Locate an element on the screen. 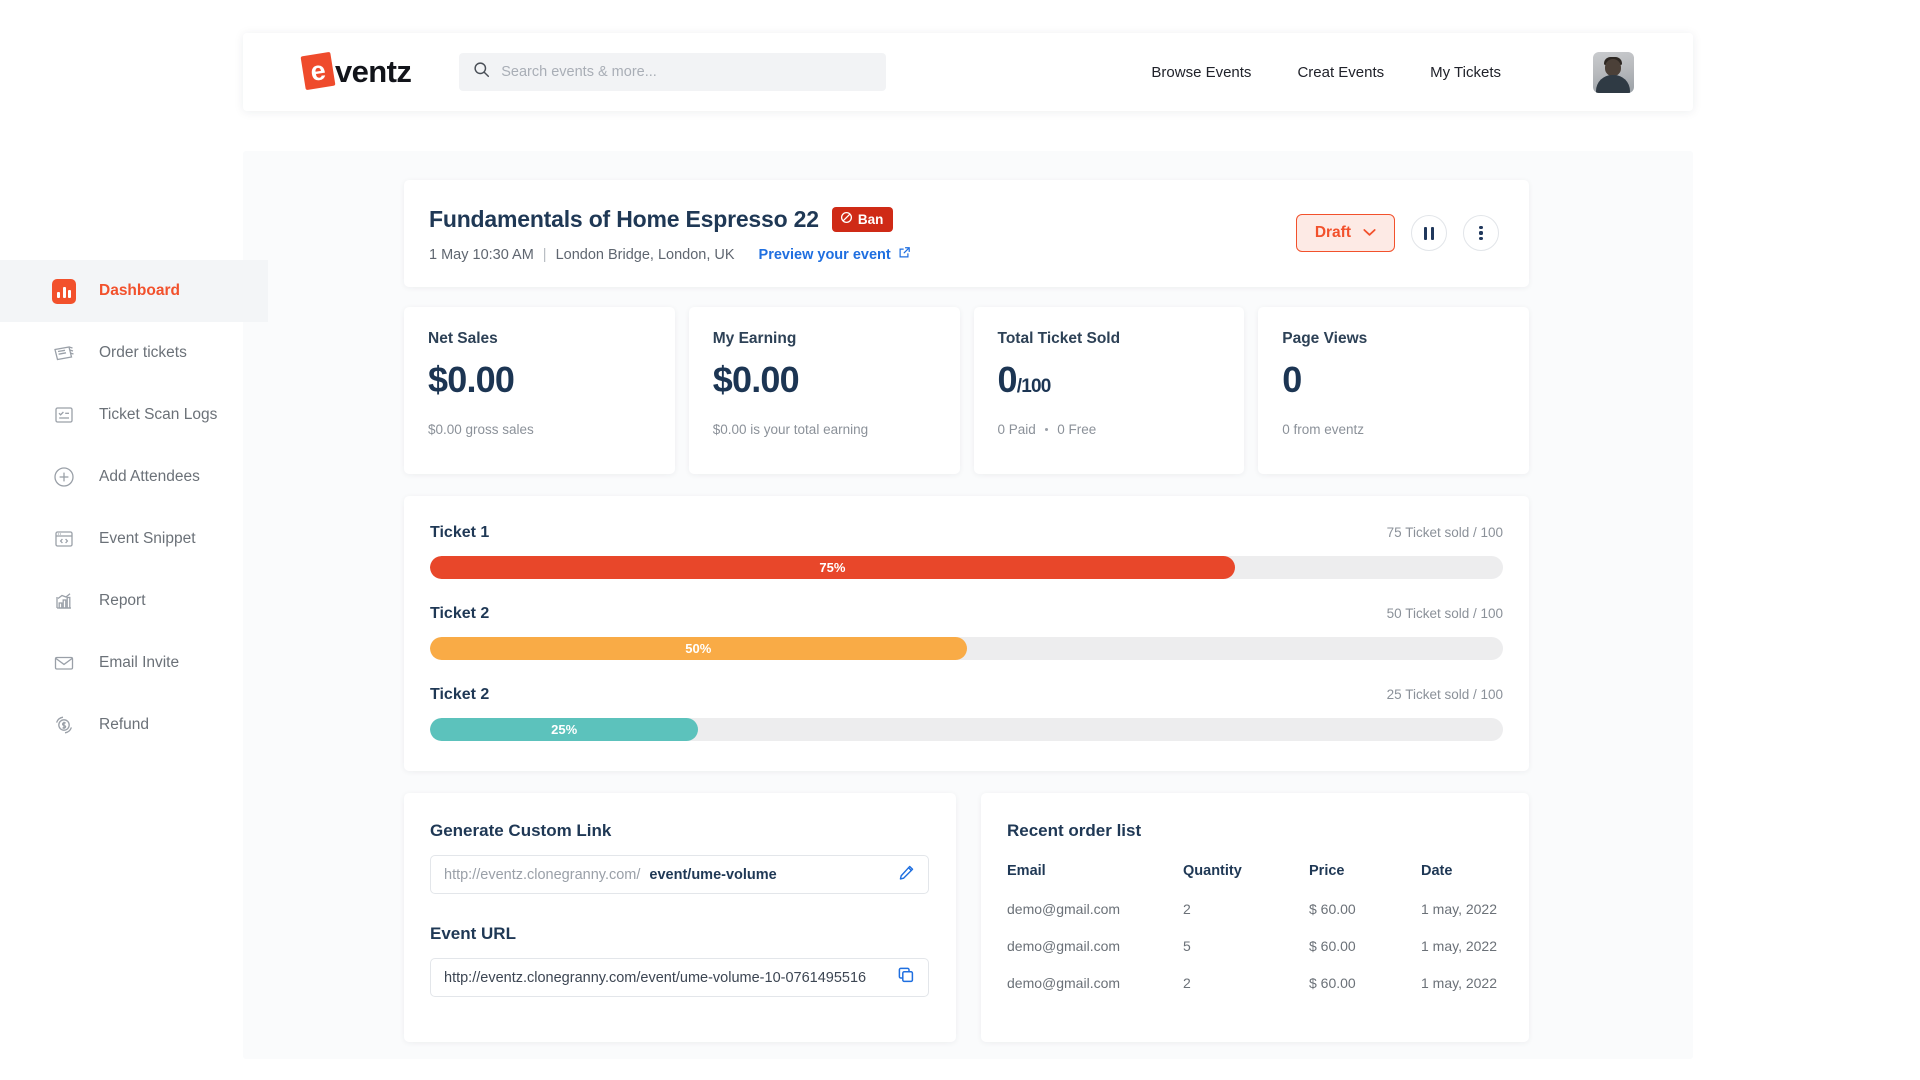 This screenshot has width=1920, height=1080. sidebar-label-order-tickets: Order tickets is located at coordinates (143, 352).